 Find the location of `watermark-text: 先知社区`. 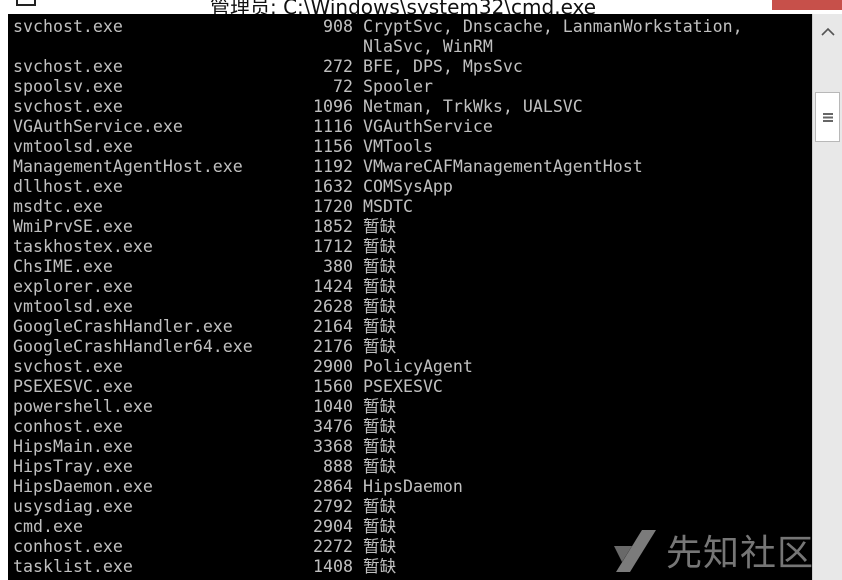

watermark-text: 先知社区 is located at coordinates (740, 553).